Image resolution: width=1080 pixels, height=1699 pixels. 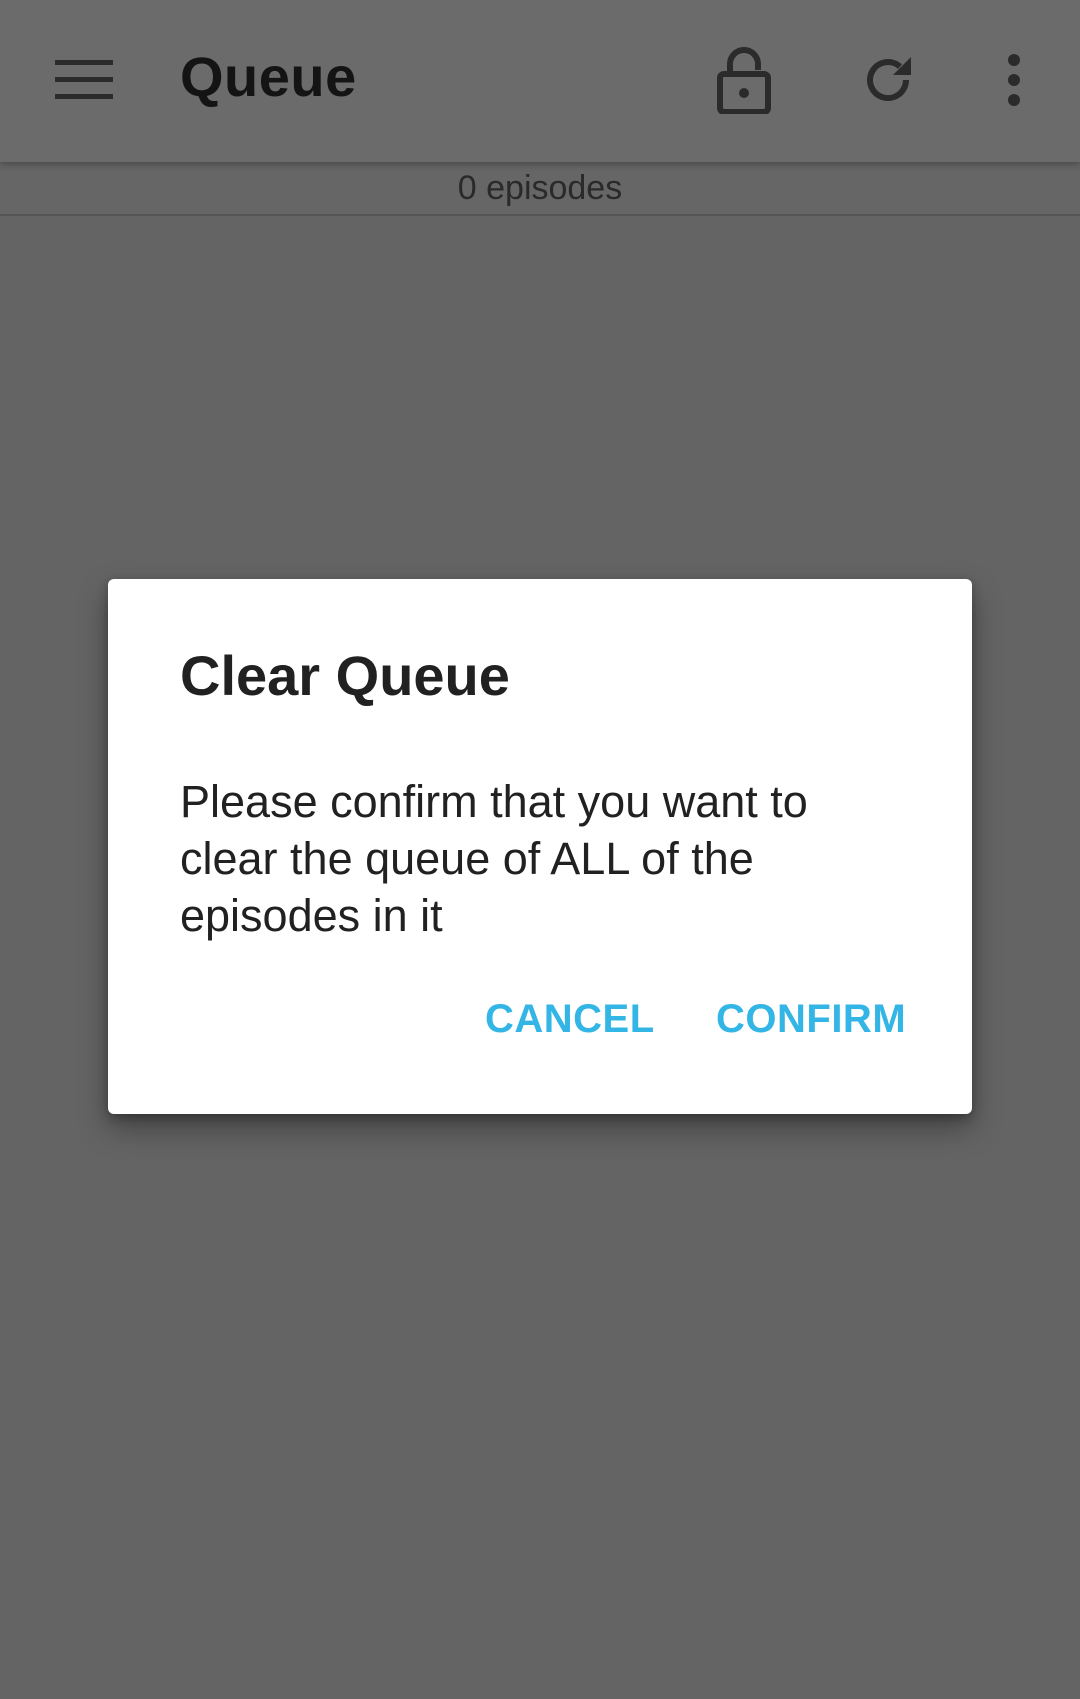 What do you see at coordinates (345, 675) in the screenshot?
I see `dialog-title: Clear Queue` at bounding box center [345, 675].